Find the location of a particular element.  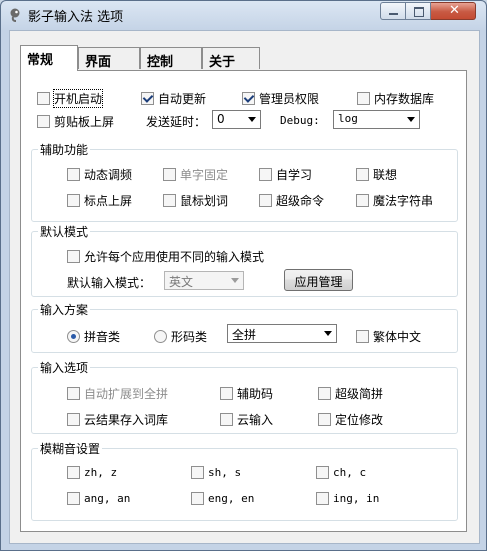

aux-item-freq: 动态调频 is located at coordinates (99, 174).